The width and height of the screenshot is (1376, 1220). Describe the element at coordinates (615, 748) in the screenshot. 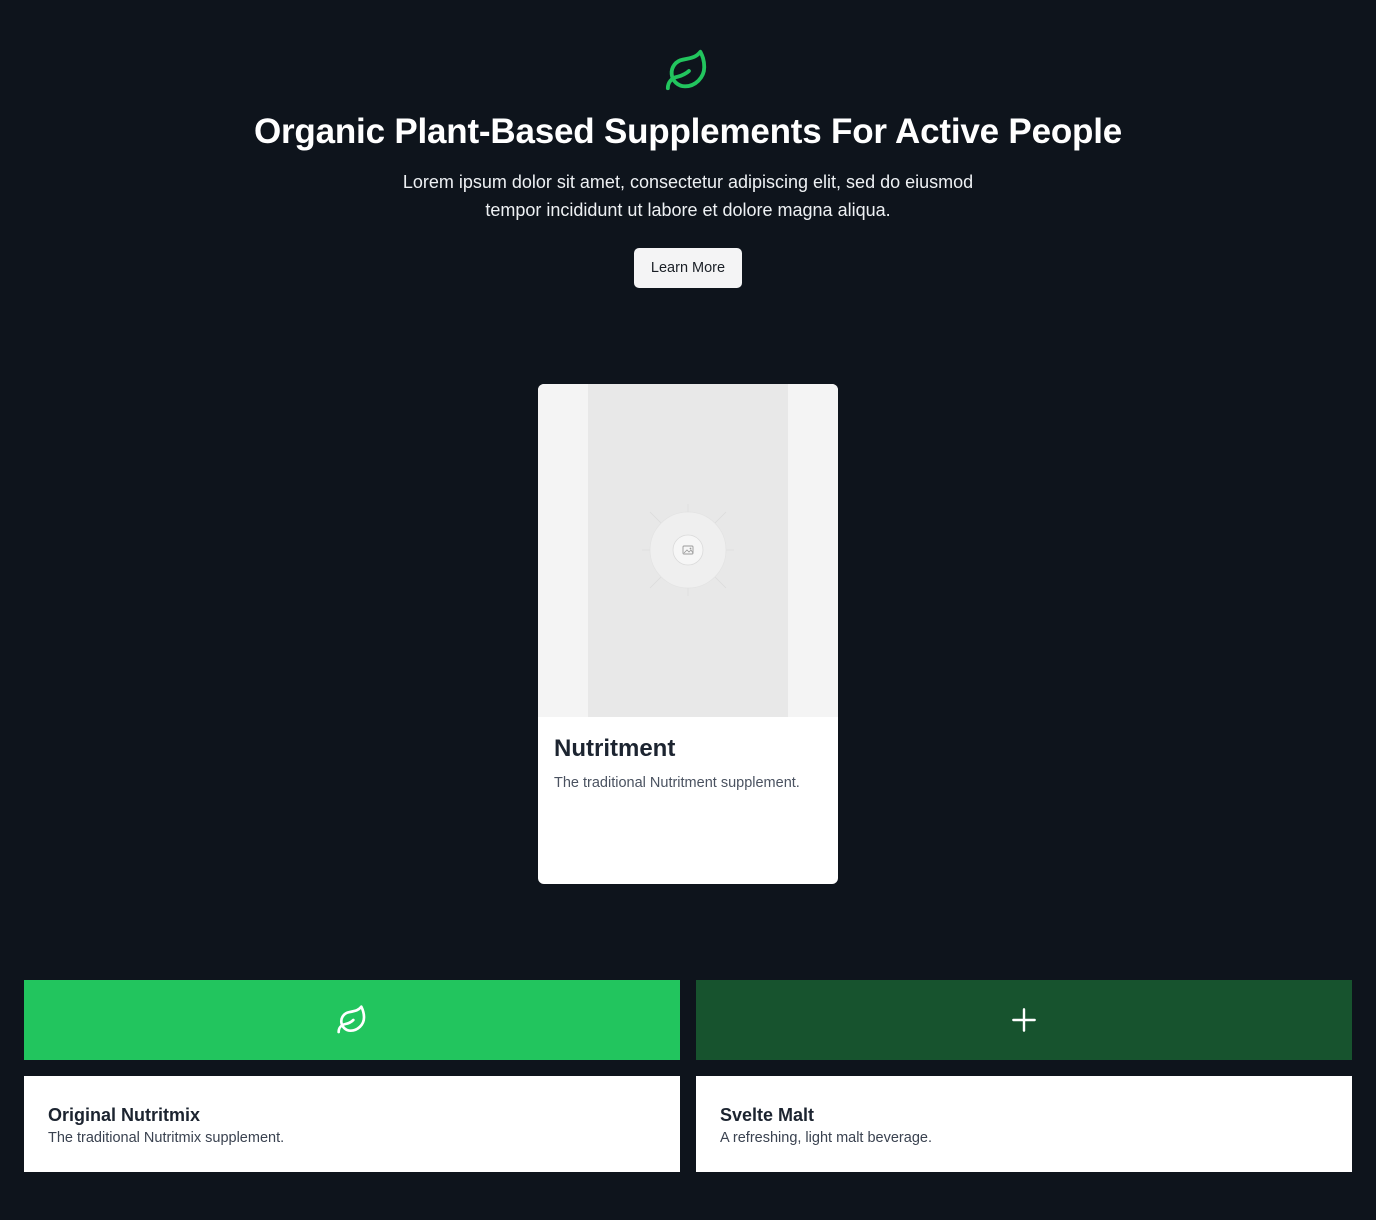

I see `featured-product-title: Nutritment` at that location.